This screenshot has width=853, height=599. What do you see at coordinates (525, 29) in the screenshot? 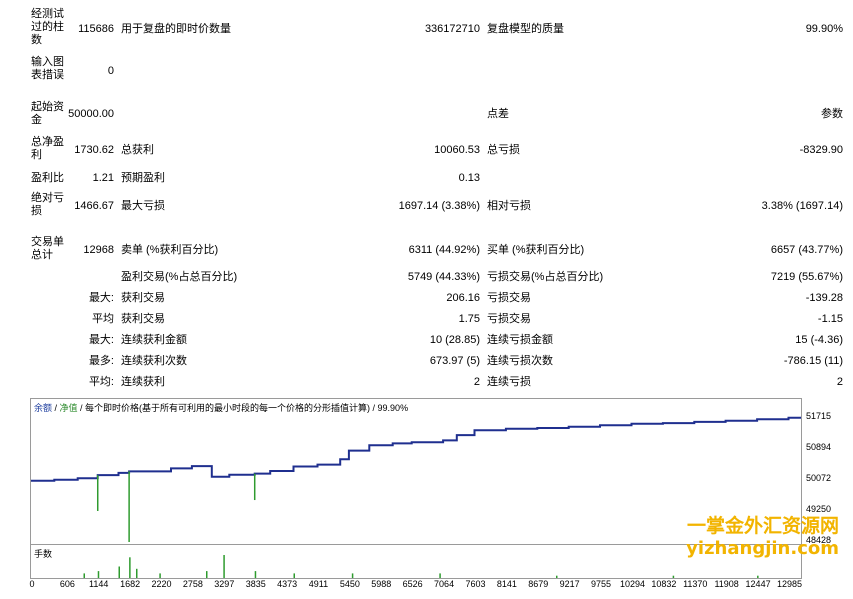
I see `quality-label: 复盘模型的质量` at bounding box center [525, 29].